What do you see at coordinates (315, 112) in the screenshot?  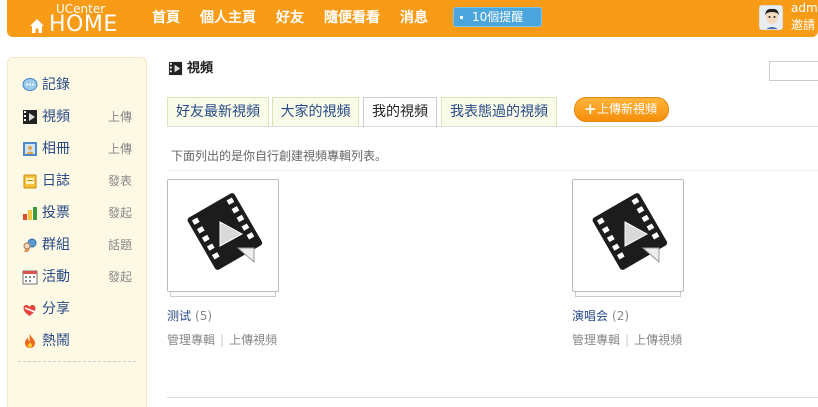 I see `tab-all-videos: 大家的視頻` at bounding box center [315, 112].